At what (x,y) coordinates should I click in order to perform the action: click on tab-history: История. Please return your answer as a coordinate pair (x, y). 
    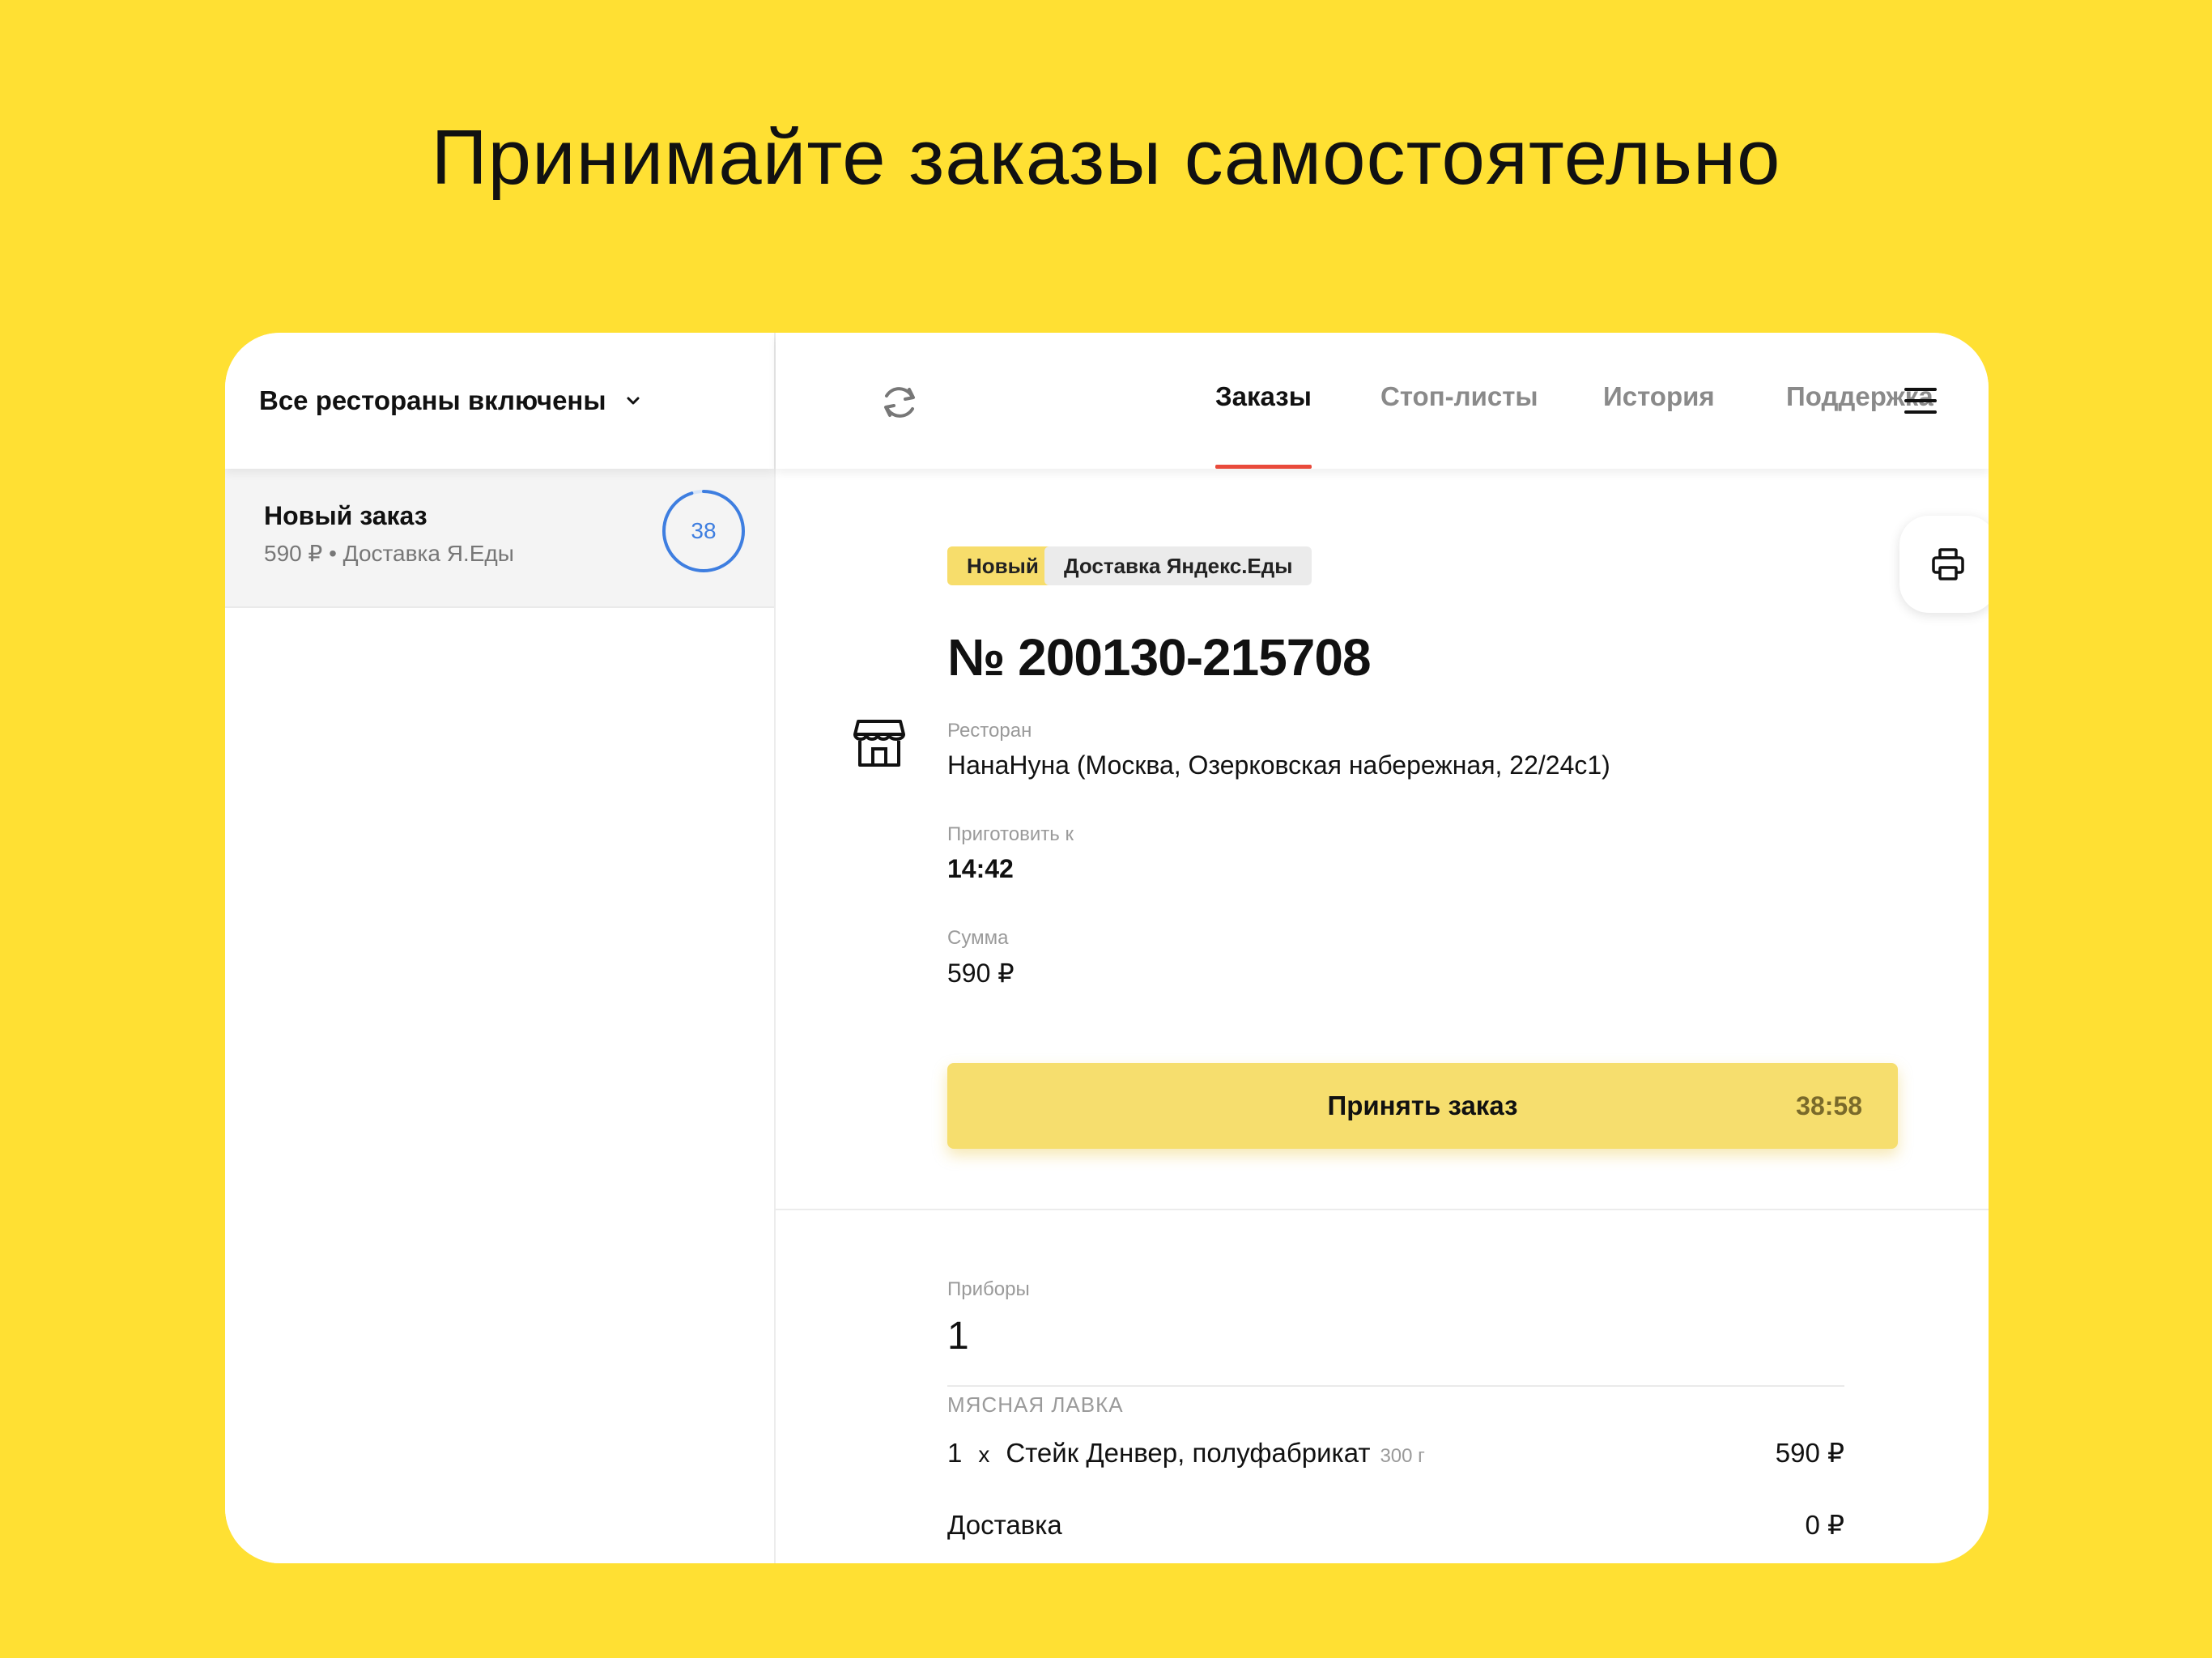
    Looking at the image, I should click on (1659, 425).